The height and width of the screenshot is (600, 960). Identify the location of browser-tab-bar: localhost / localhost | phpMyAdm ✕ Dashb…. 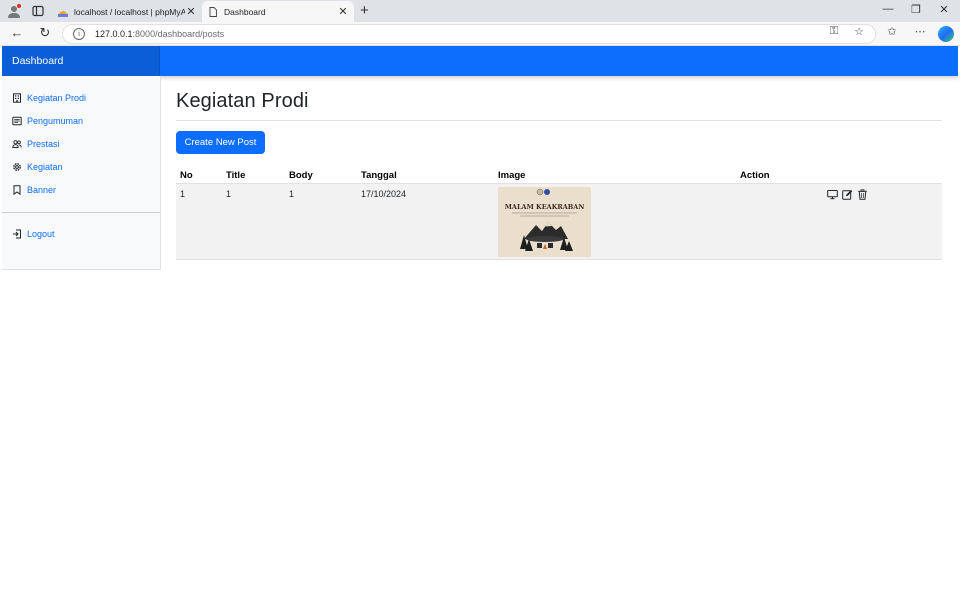
(480, 11).